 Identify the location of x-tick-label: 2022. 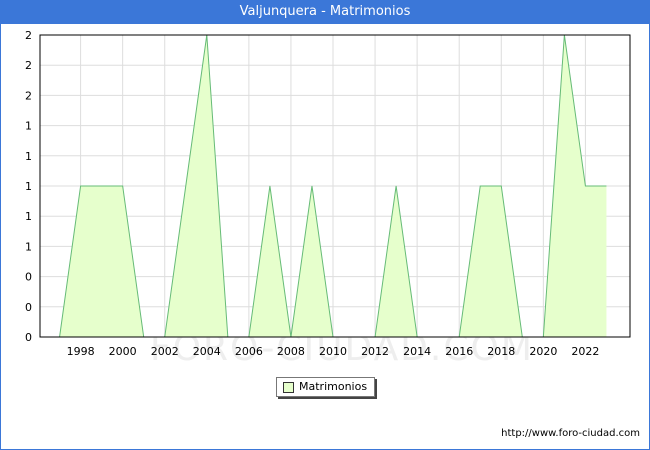
(585, 351).